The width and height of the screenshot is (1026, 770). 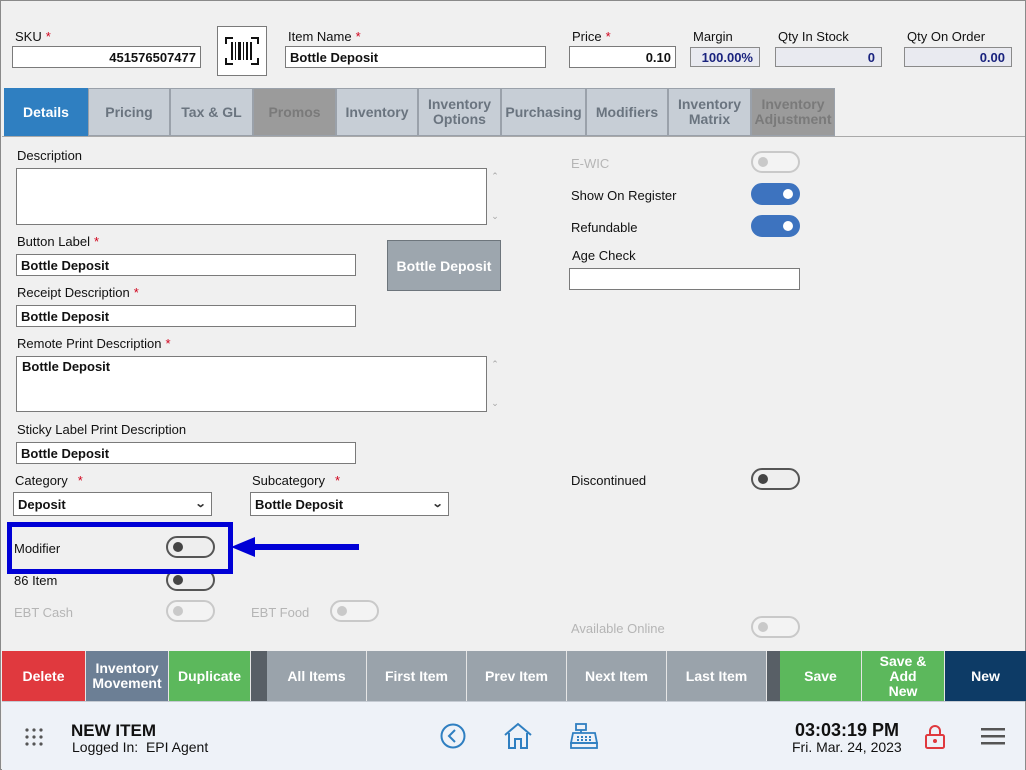 What do you see at coordinates (211, 112) in the screenshot?
I see `tab-tax-gl: Tax & GL` at bounding box center [211, 112].